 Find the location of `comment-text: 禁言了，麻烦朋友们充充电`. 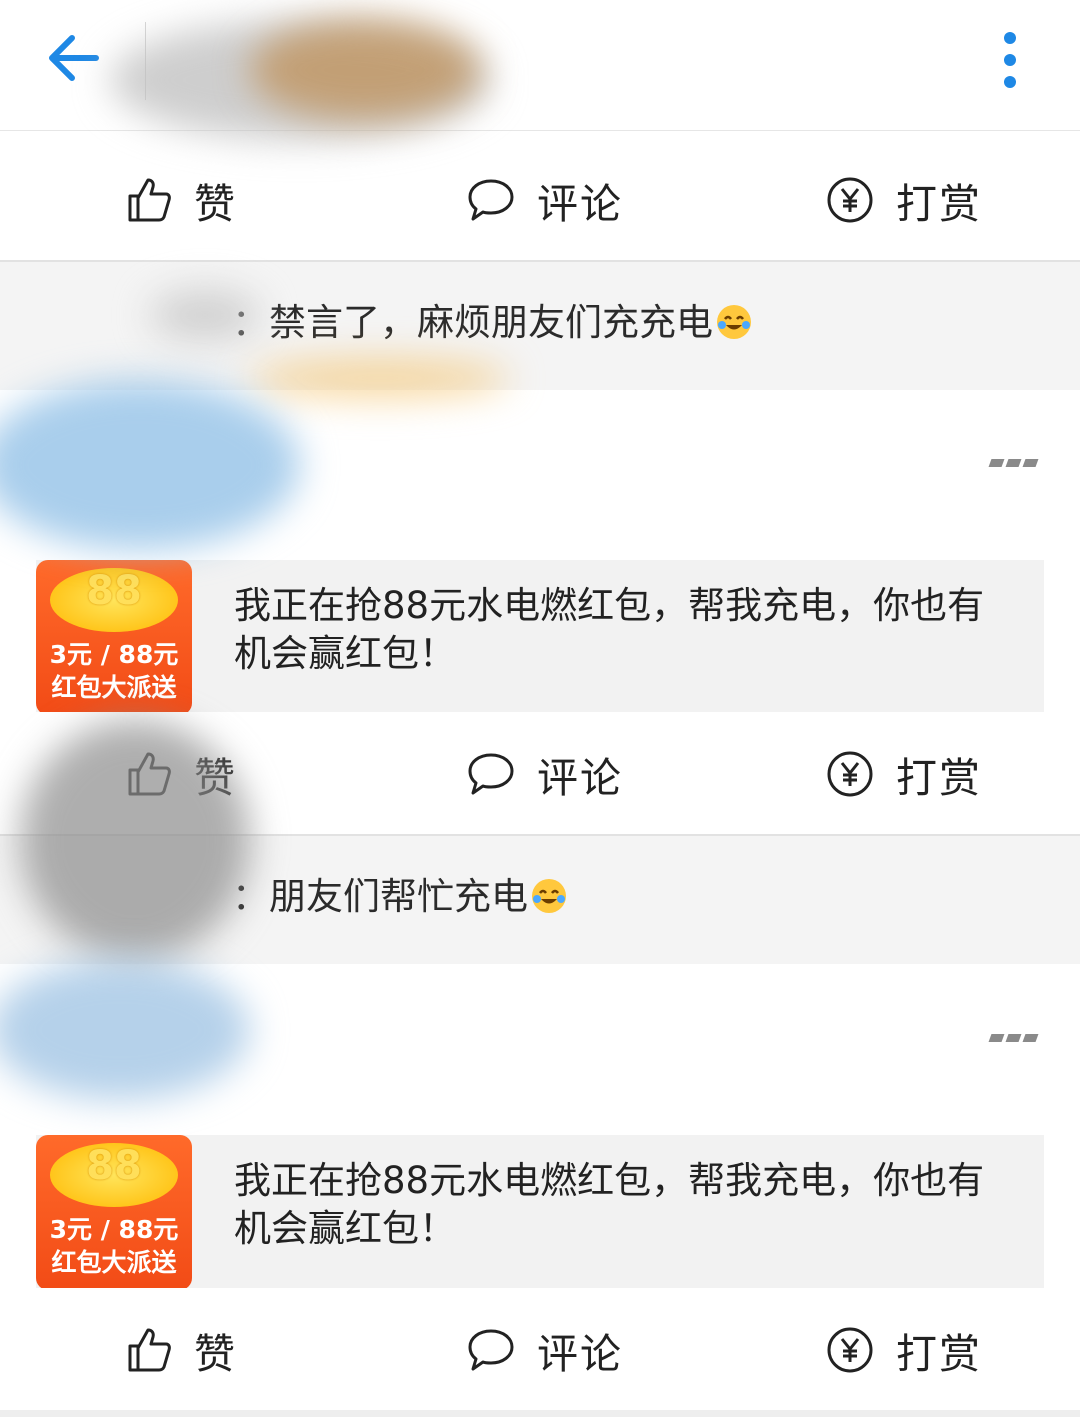

comment-text: 禁言了，麻烦朋友们充充电 is located at coordinates (491, 322).